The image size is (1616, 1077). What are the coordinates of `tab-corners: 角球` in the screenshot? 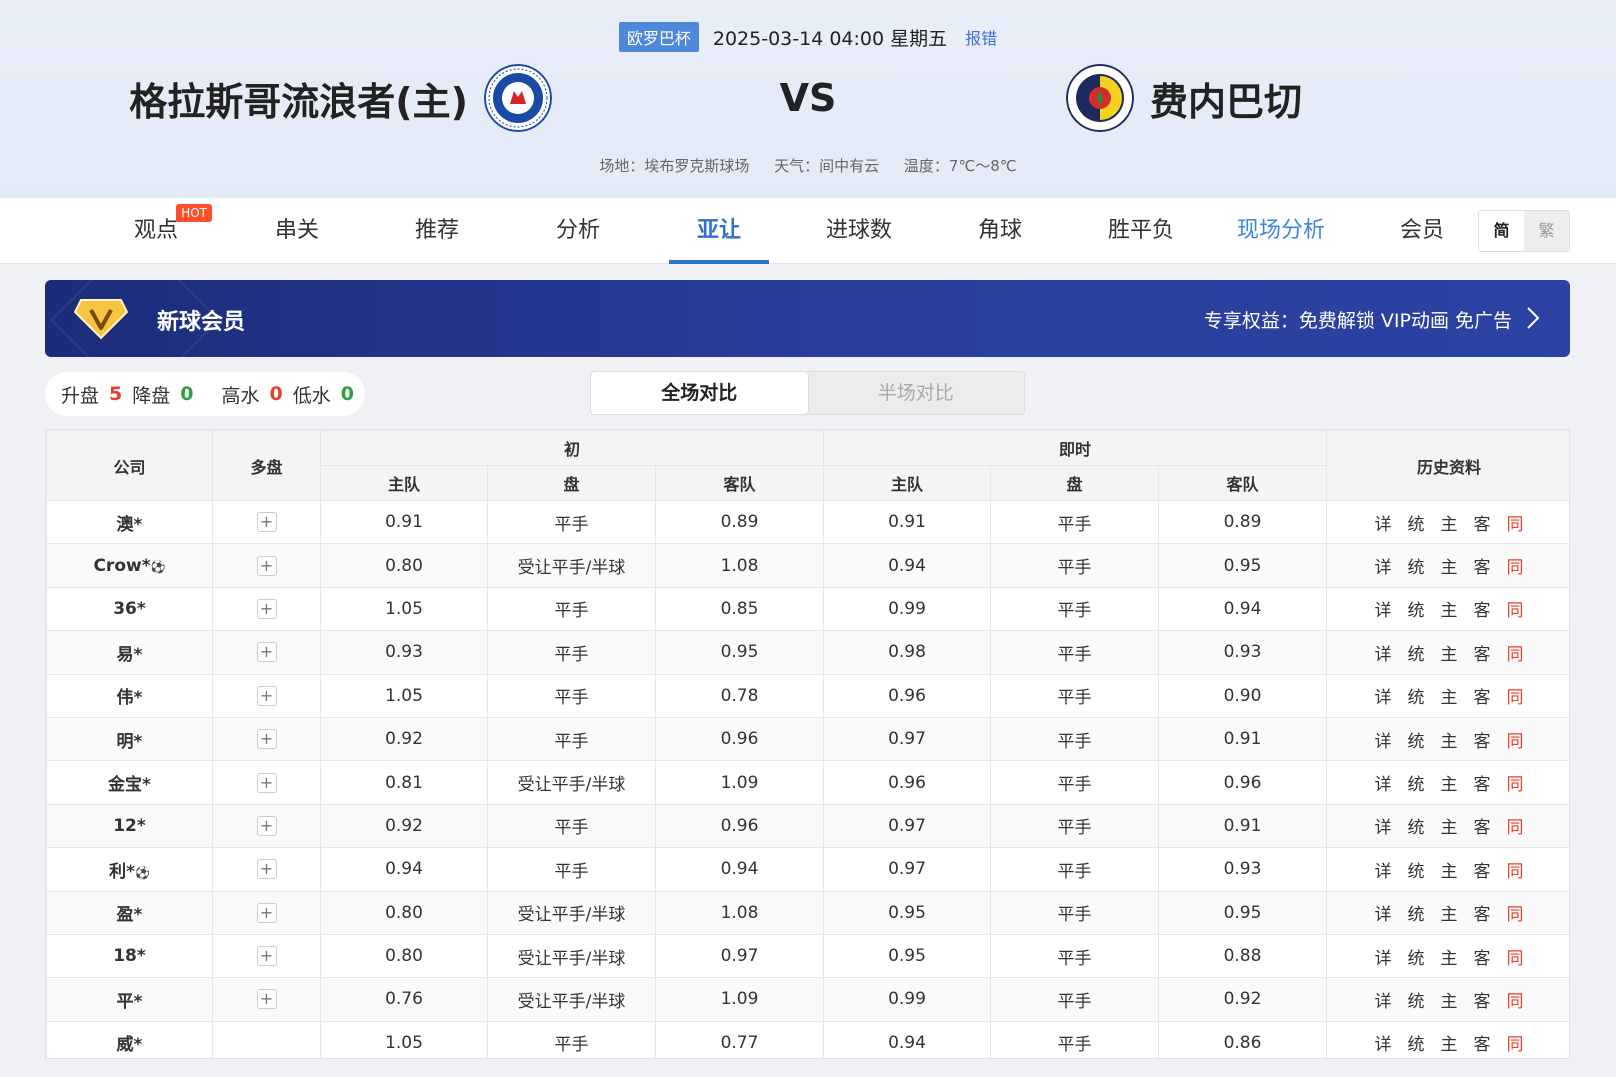 It's located at (1000, 231).